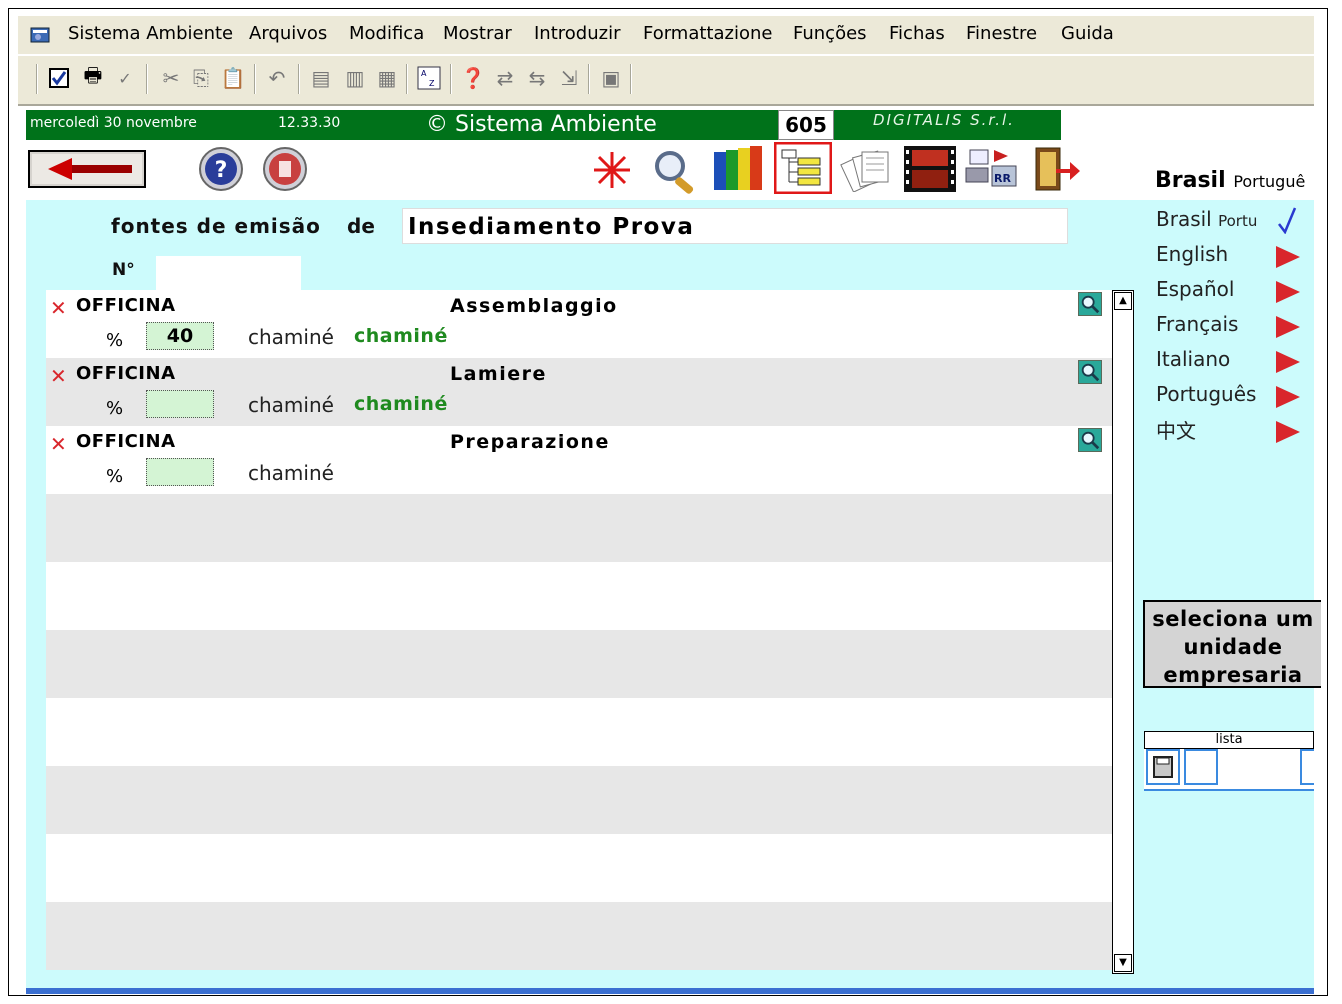 The image size is (1342, 1004). Describe the element at coordinates (1206, 394) in the screenshot. I see `language-option-portugues: Português` at that location.